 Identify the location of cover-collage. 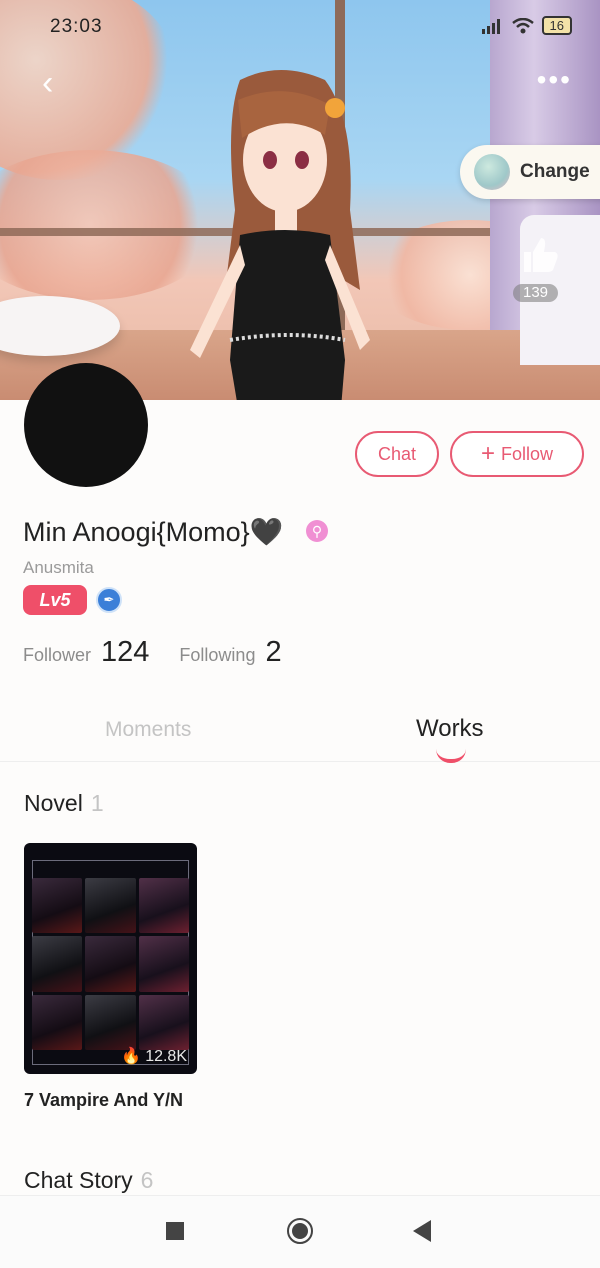
(110, 964).